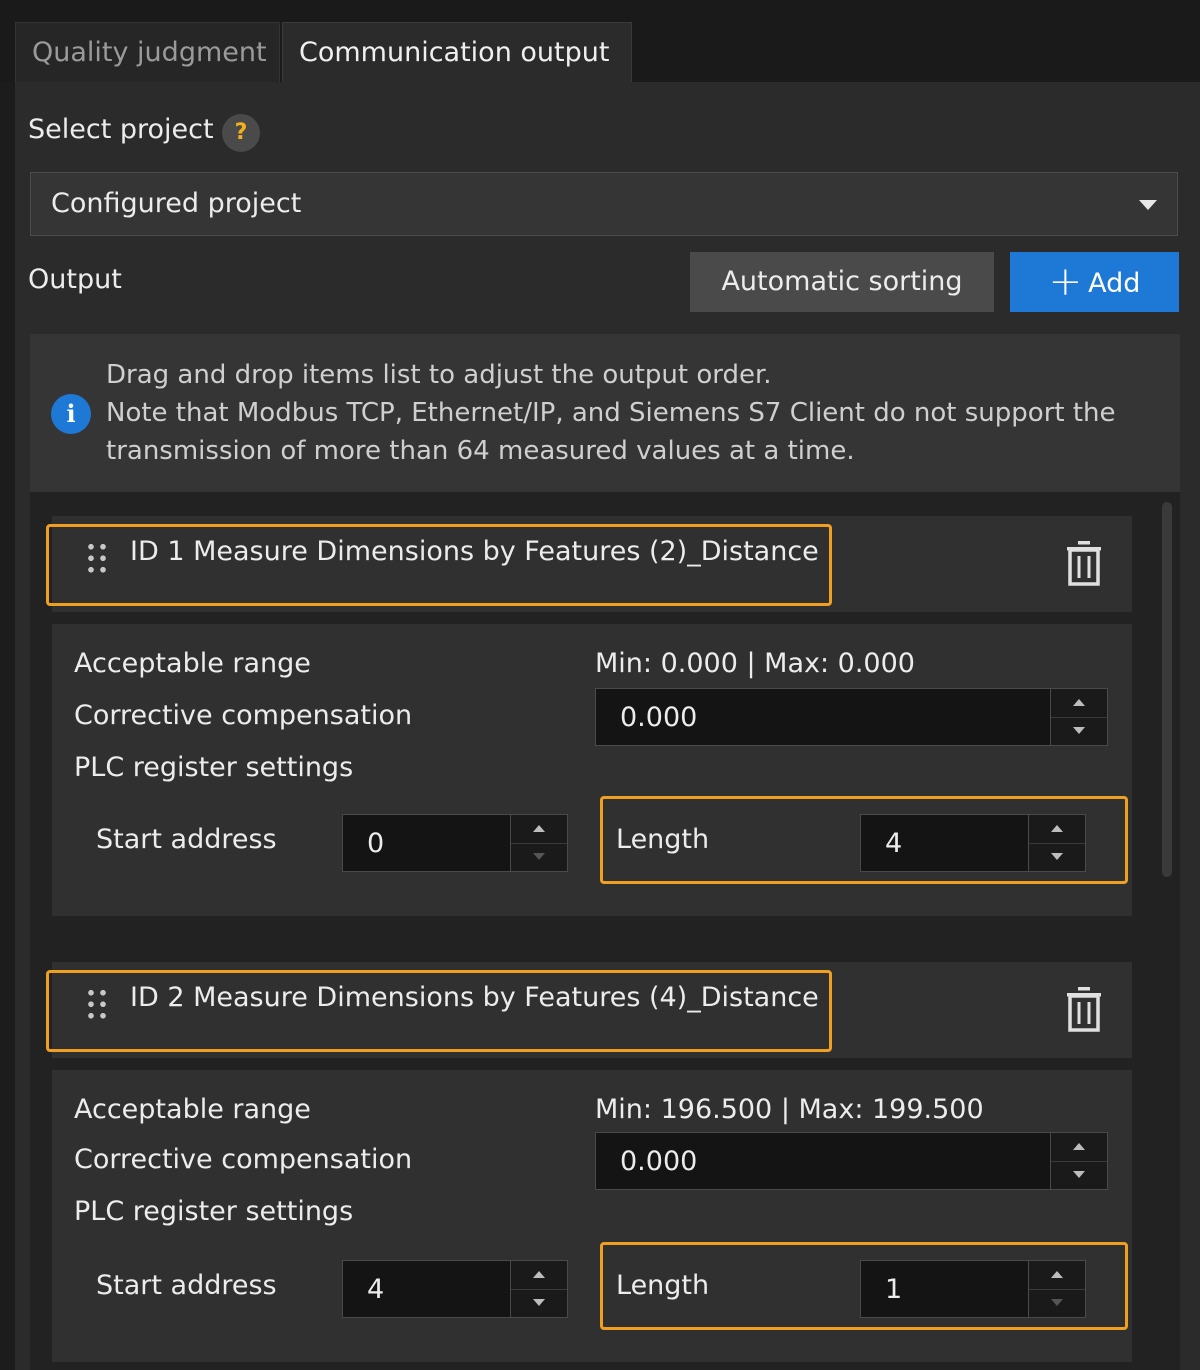 The height and width of the screenshot is (1370, 1200). I want to click on scrollbar-thumb, so click(1167, 689).